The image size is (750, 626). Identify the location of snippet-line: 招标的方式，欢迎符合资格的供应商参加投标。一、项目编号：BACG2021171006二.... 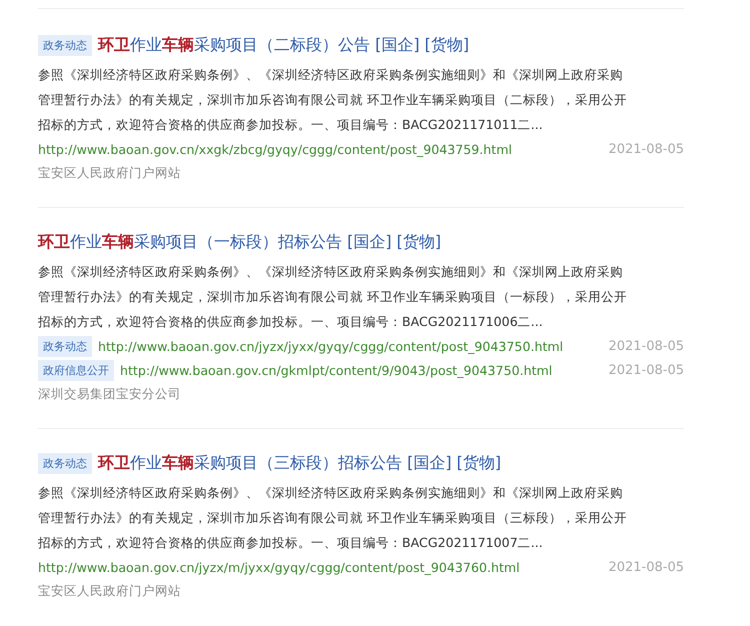
(291, 322).